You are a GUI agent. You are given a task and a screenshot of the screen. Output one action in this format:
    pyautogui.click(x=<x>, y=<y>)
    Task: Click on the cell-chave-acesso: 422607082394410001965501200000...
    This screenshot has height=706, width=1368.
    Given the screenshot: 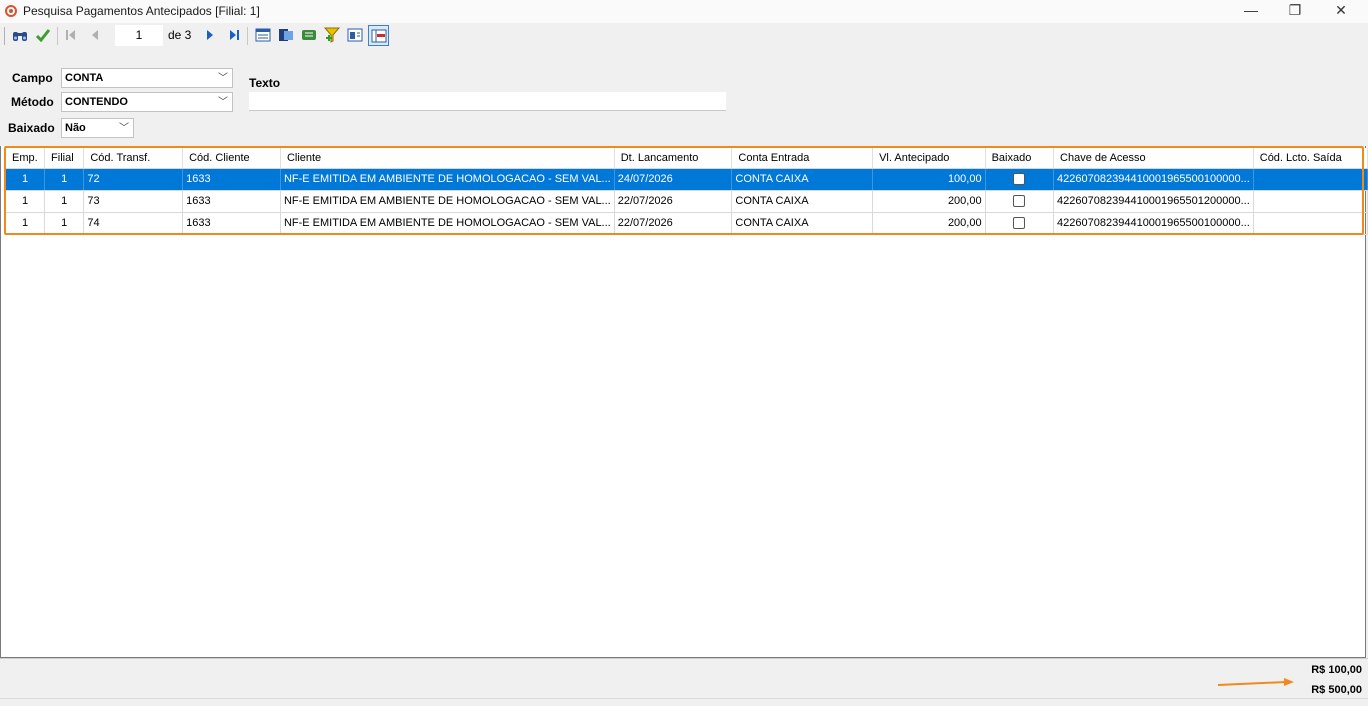 What is the action you would take?
    pyautogui.click(x=1153, y=201)
    